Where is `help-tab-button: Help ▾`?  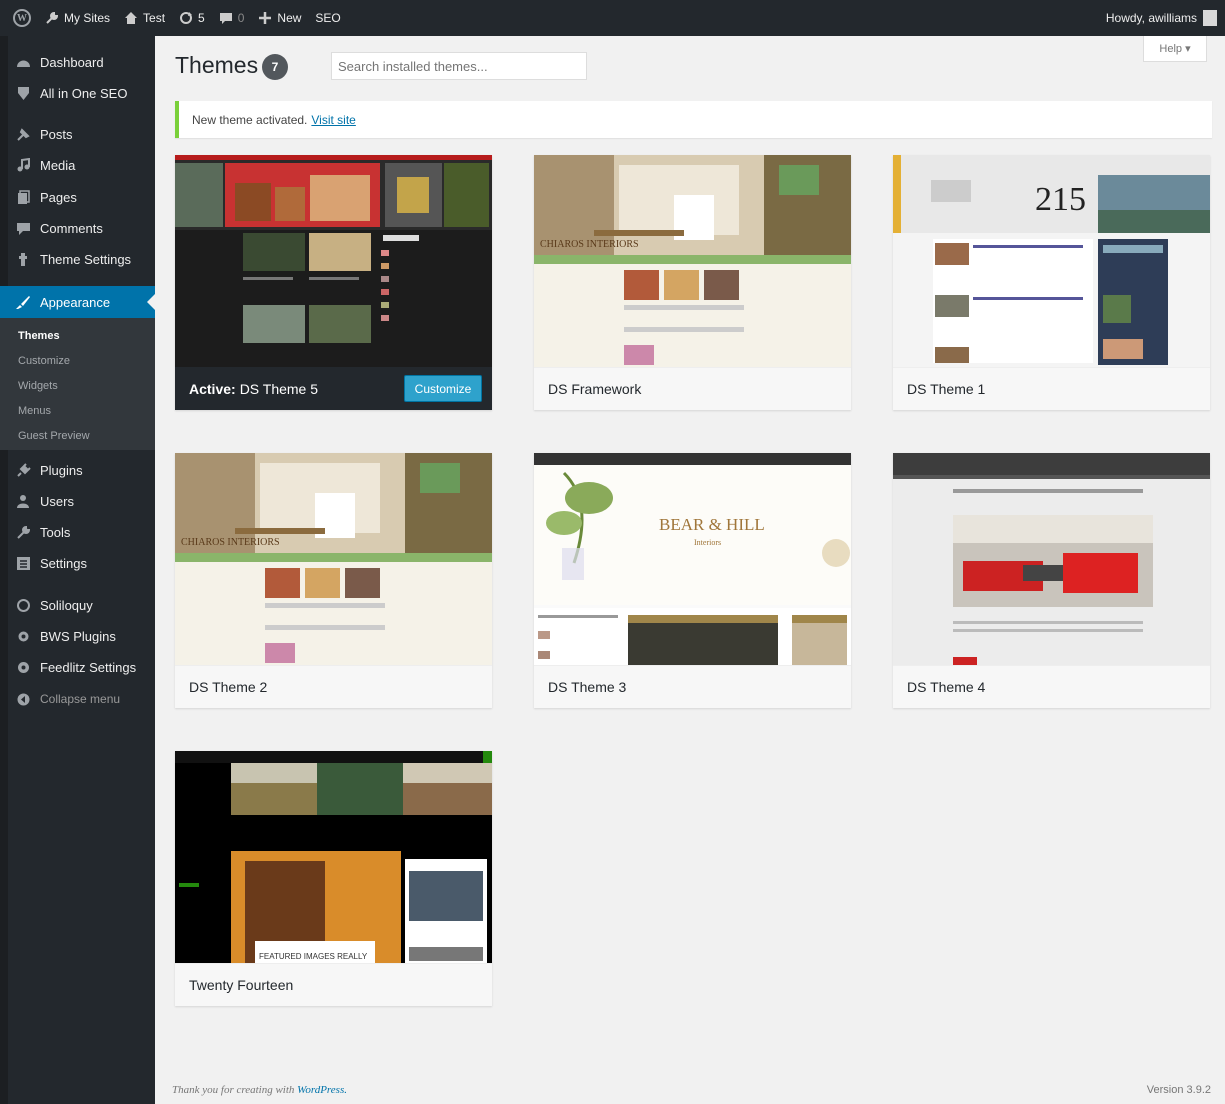 help-tab-button: Help ▾ is located at coordinates (1175, 49).